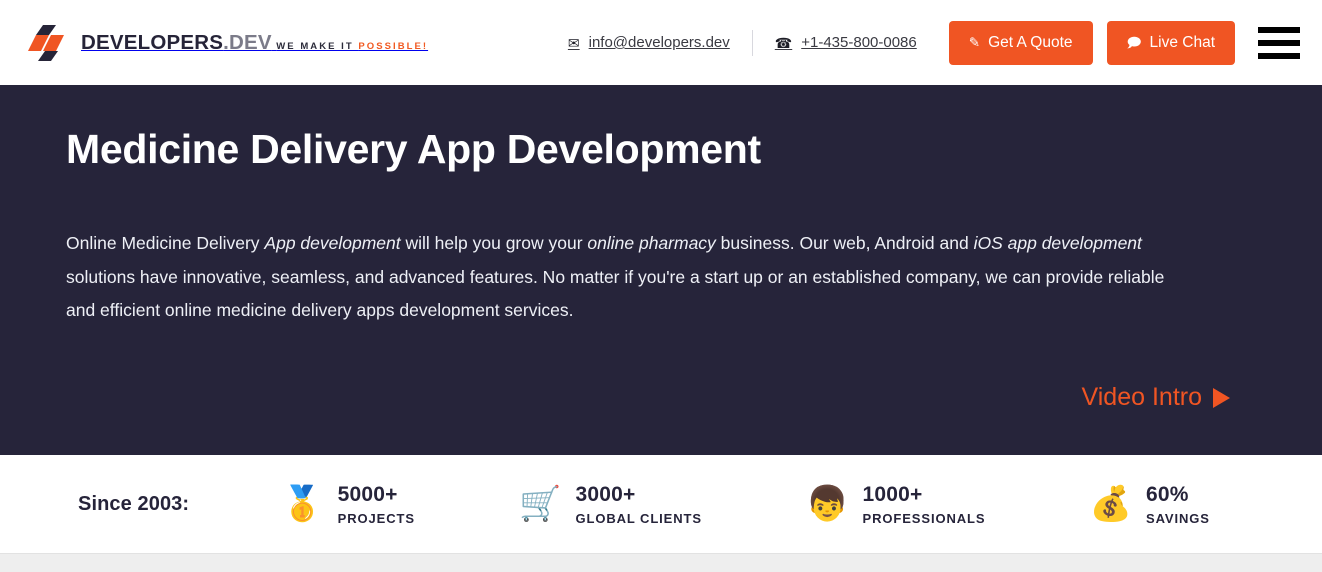 The image size is (1322, 572). Describe the element at coordinates (302, 504) in the screenshot. I see `gold-medal-icon: 🥇` at that location.